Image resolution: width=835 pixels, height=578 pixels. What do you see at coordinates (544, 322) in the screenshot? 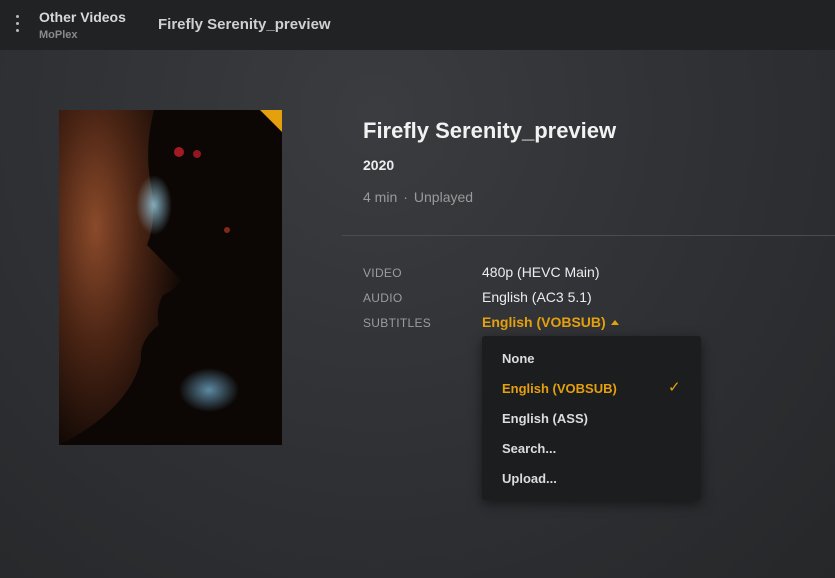
I see `subtitles-value: English (VOBSUB)` at bounding box center [544, 322].